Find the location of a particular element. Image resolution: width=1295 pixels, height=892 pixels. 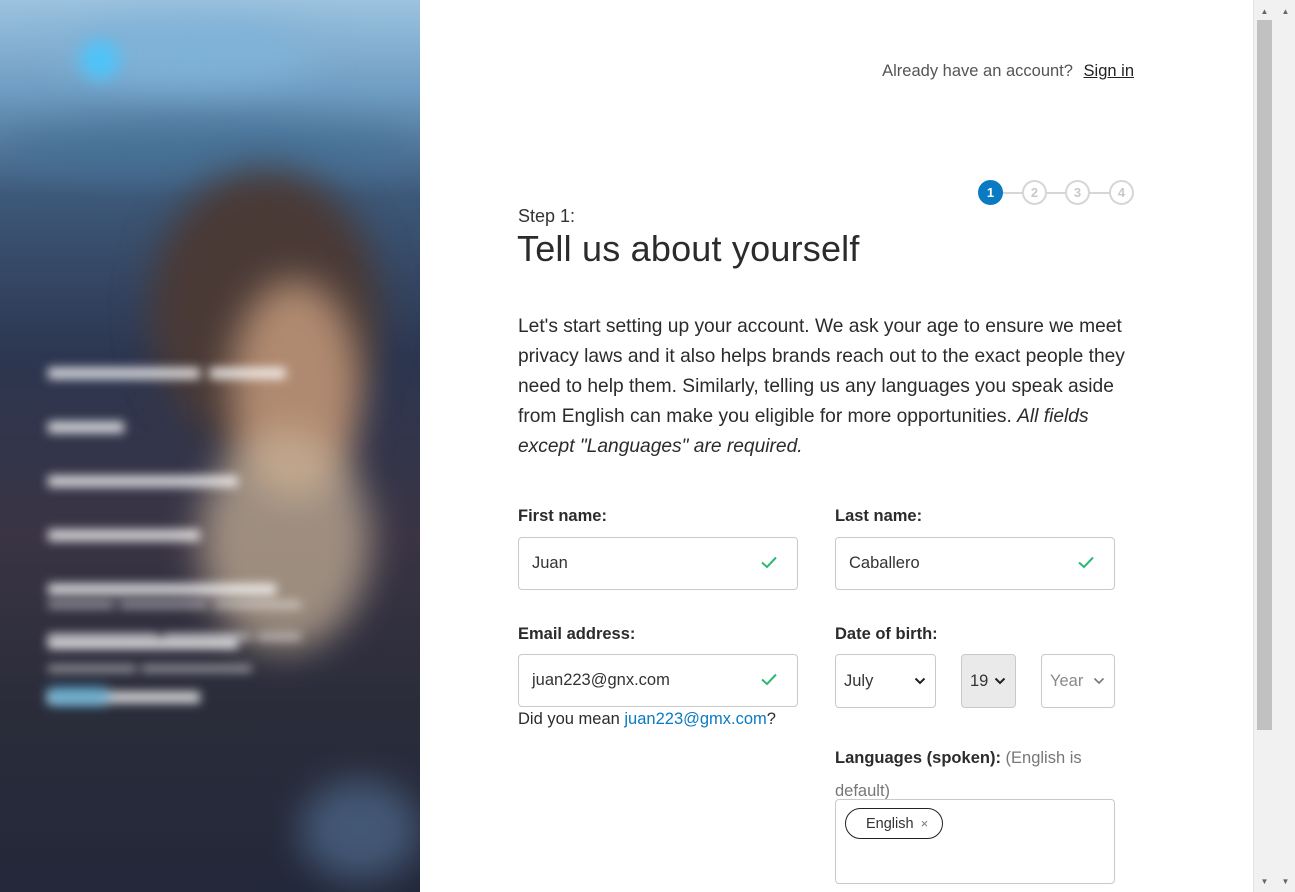

email-value: juan223@gnx.com is located at coordinates (601, 680).